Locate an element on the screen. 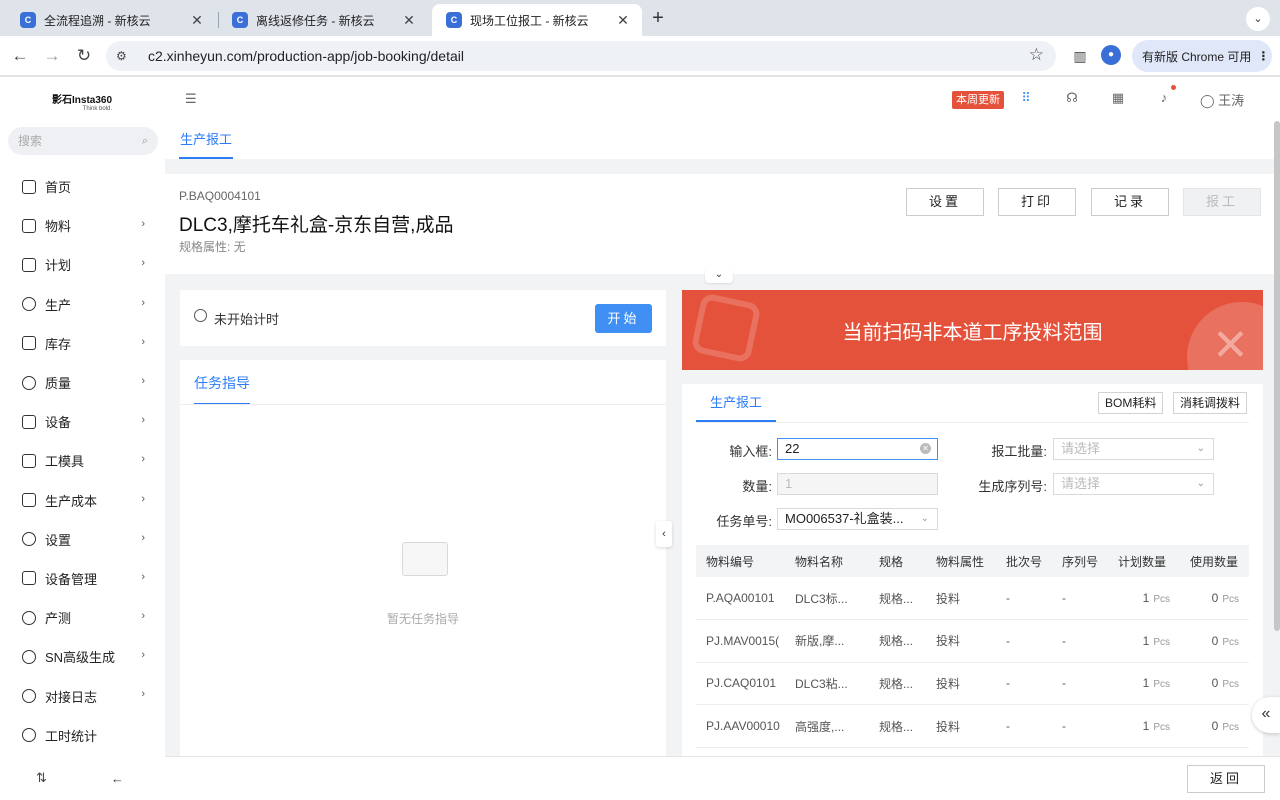 The height and width of the screenshot is (800, 1280). used-qty: 0 is located at coordinates (1215, 726).